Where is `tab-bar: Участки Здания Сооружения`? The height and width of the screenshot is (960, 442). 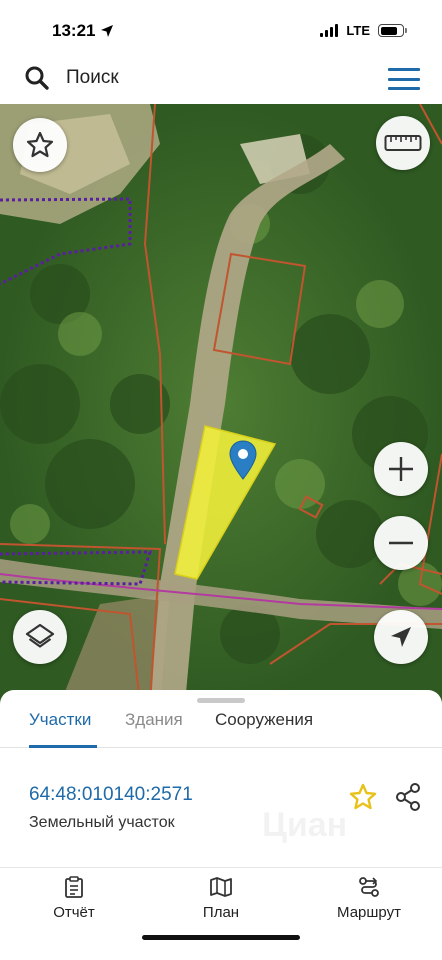 tab-bar: Участки Здания Сооружения is located at coordinates (221, 728).